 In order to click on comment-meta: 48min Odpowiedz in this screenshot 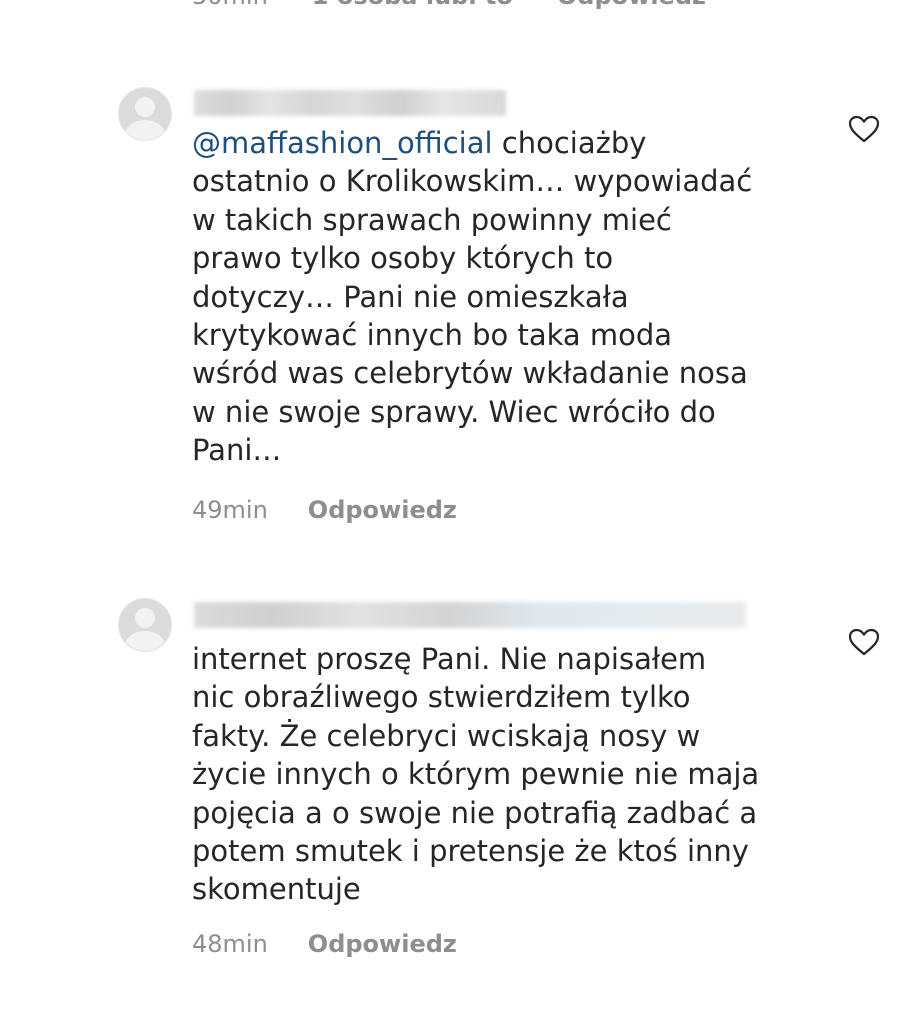, I will do `click(324, 944)`.